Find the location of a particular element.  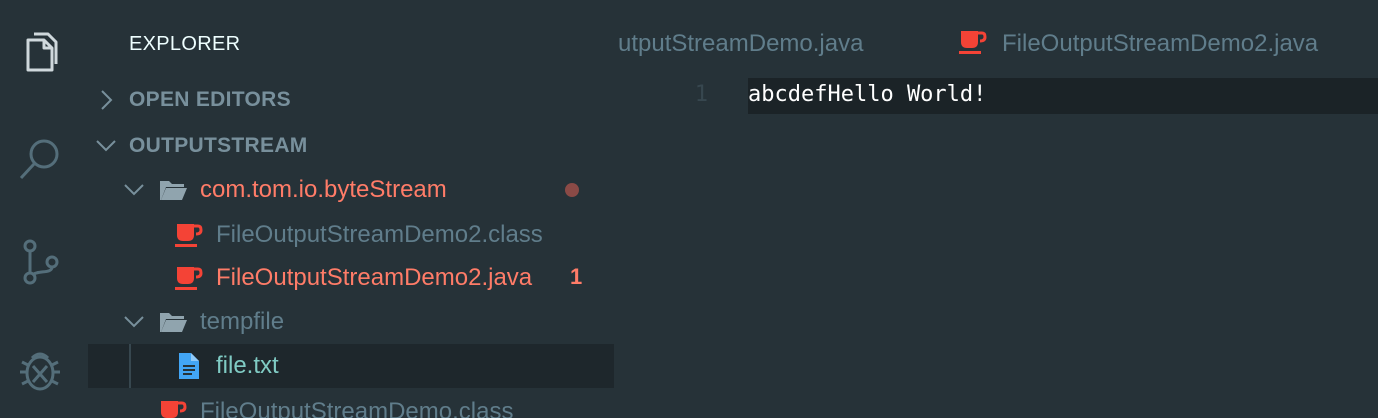

activity-bar is located at coordinates (44, 209).